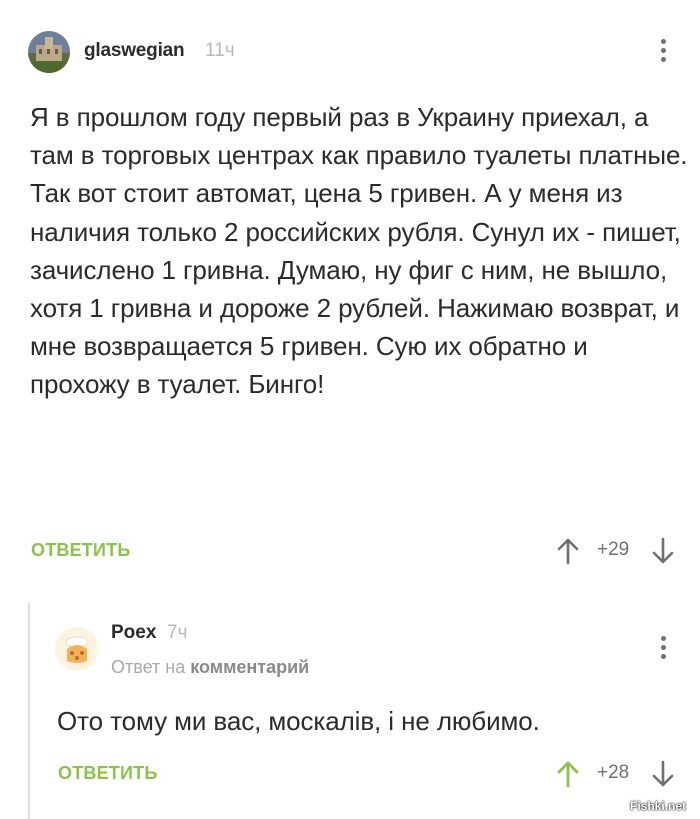 The height and width of the screenshot is (819, 700). What do you see at coordinates (134, 51) in the screenshot?
I see `author-name: glaswegian` at bounding box center [134, 51].